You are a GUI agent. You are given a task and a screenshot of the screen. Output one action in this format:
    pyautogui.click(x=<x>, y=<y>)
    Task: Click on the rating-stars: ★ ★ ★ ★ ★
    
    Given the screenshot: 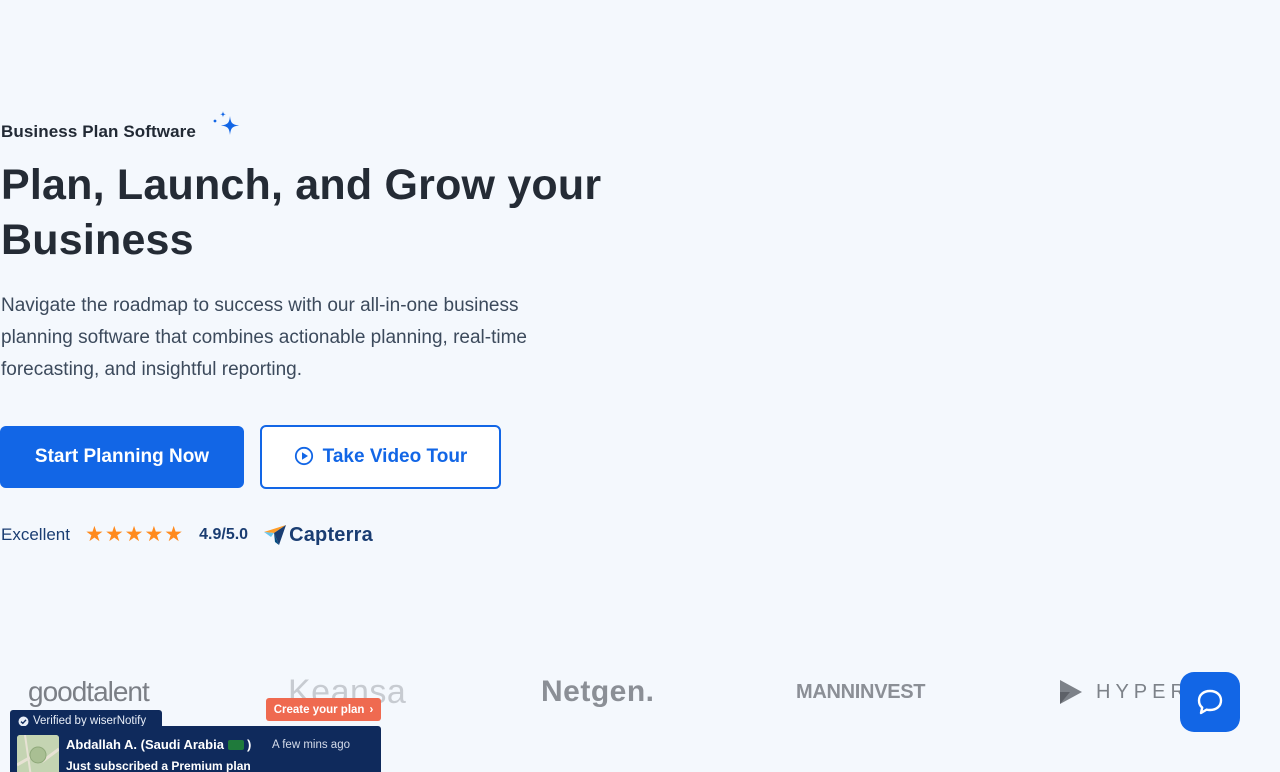 What is the action you would take?
    pyautogui.click(x=134, y=534)
    